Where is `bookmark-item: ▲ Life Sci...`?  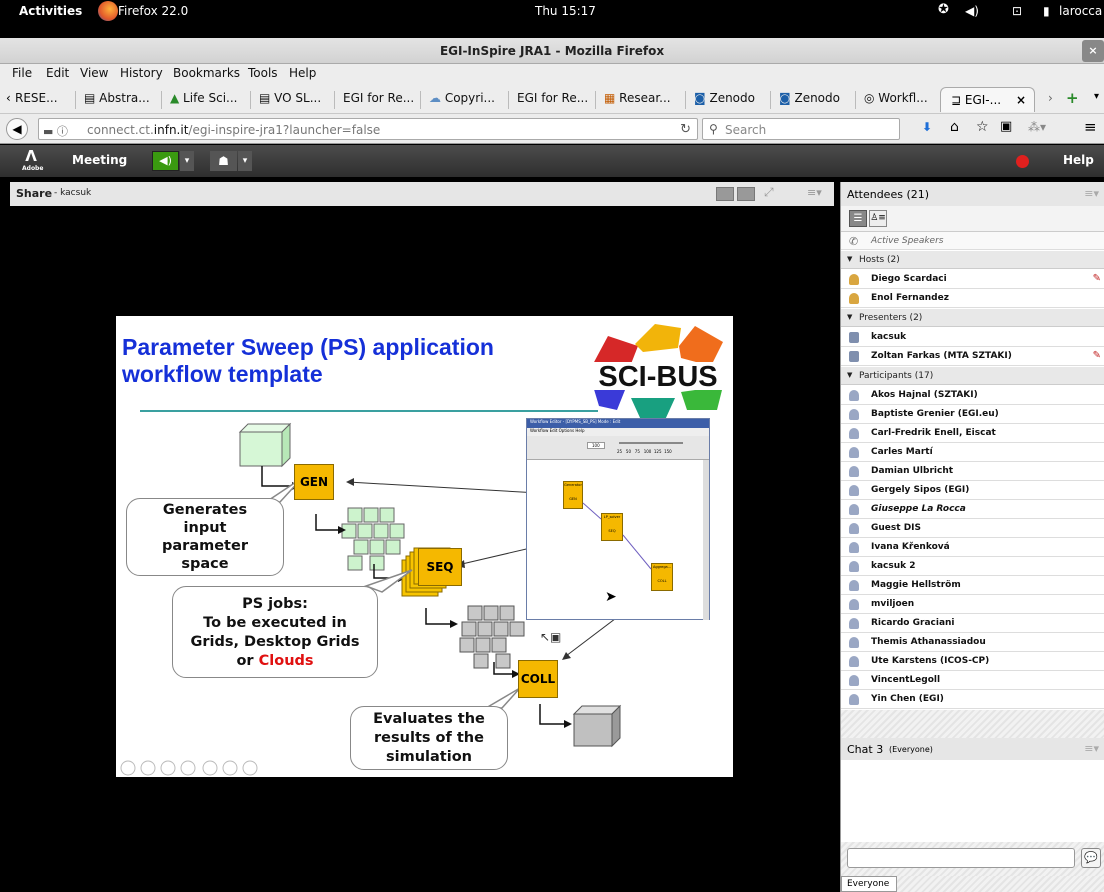 bookmark-item: ▲ Life Sci... is located at coordinates (199, 100).